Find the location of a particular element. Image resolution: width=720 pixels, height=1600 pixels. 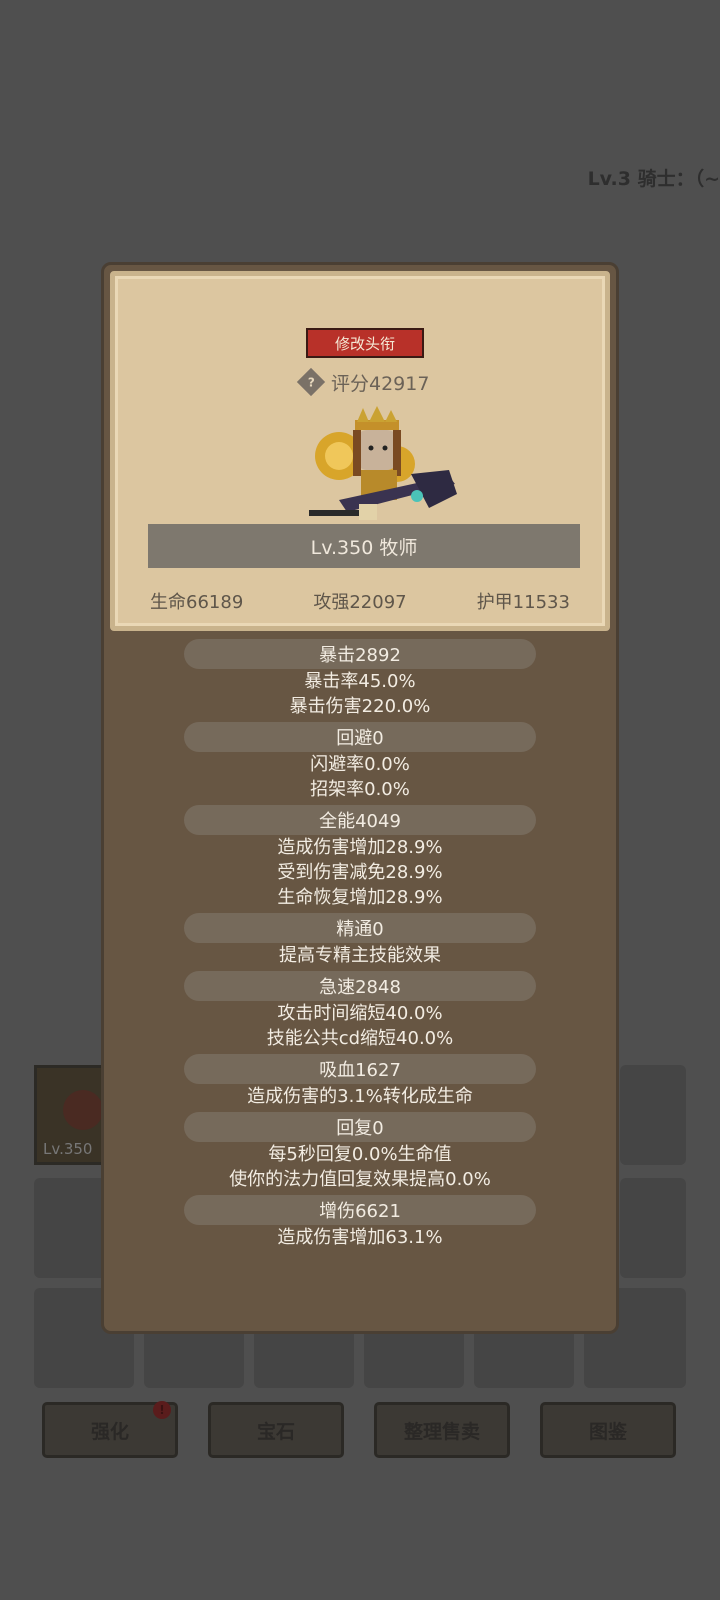

notification-badge-icon: ! is located at coordinates (162, 1410).